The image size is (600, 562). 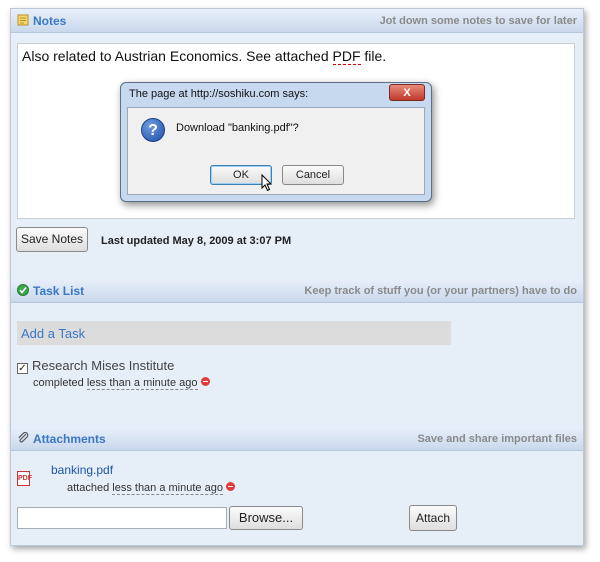 I want to click on attachment-meta-time: less than a minute ago, so click(x=167, y=488).